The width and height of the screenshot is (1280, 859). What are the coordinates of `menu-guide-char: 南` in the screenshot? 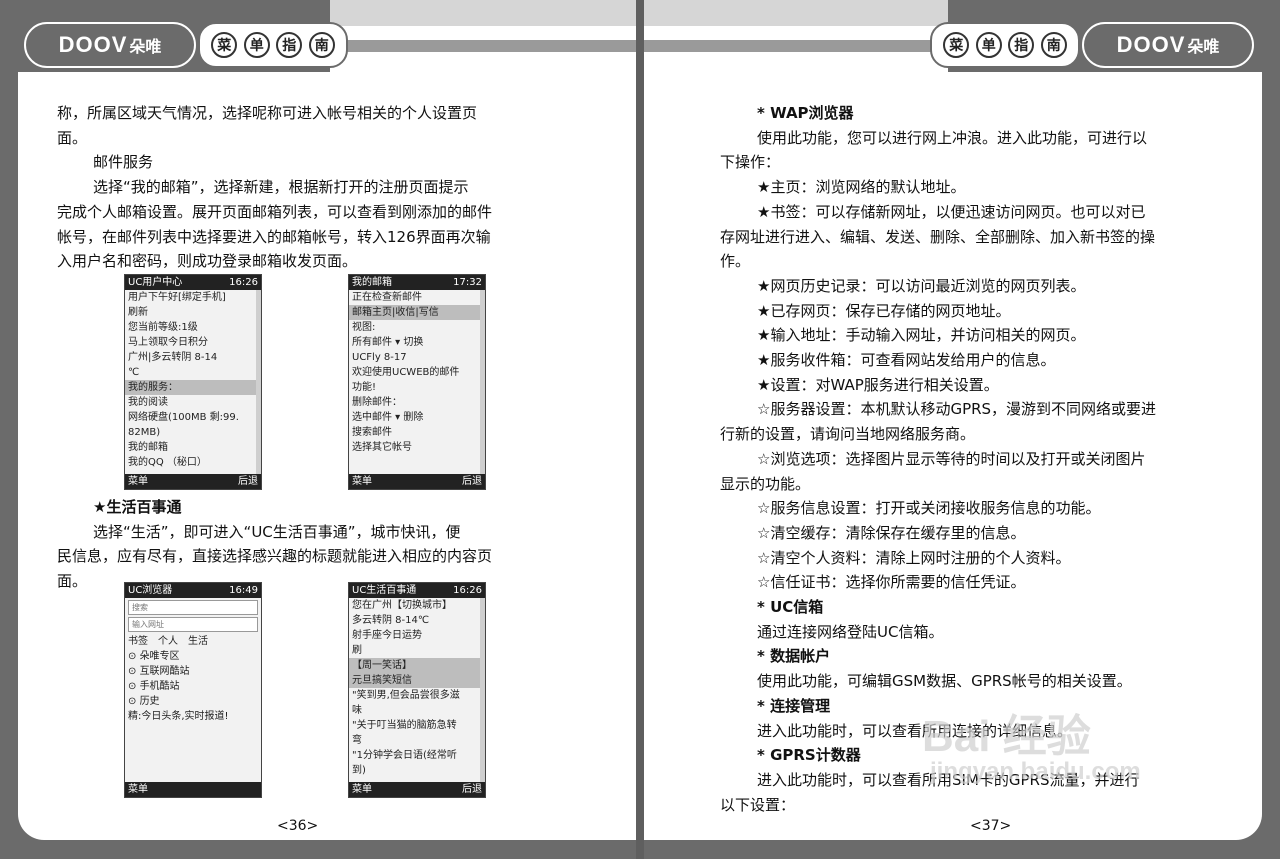 It's located at (321, 45).